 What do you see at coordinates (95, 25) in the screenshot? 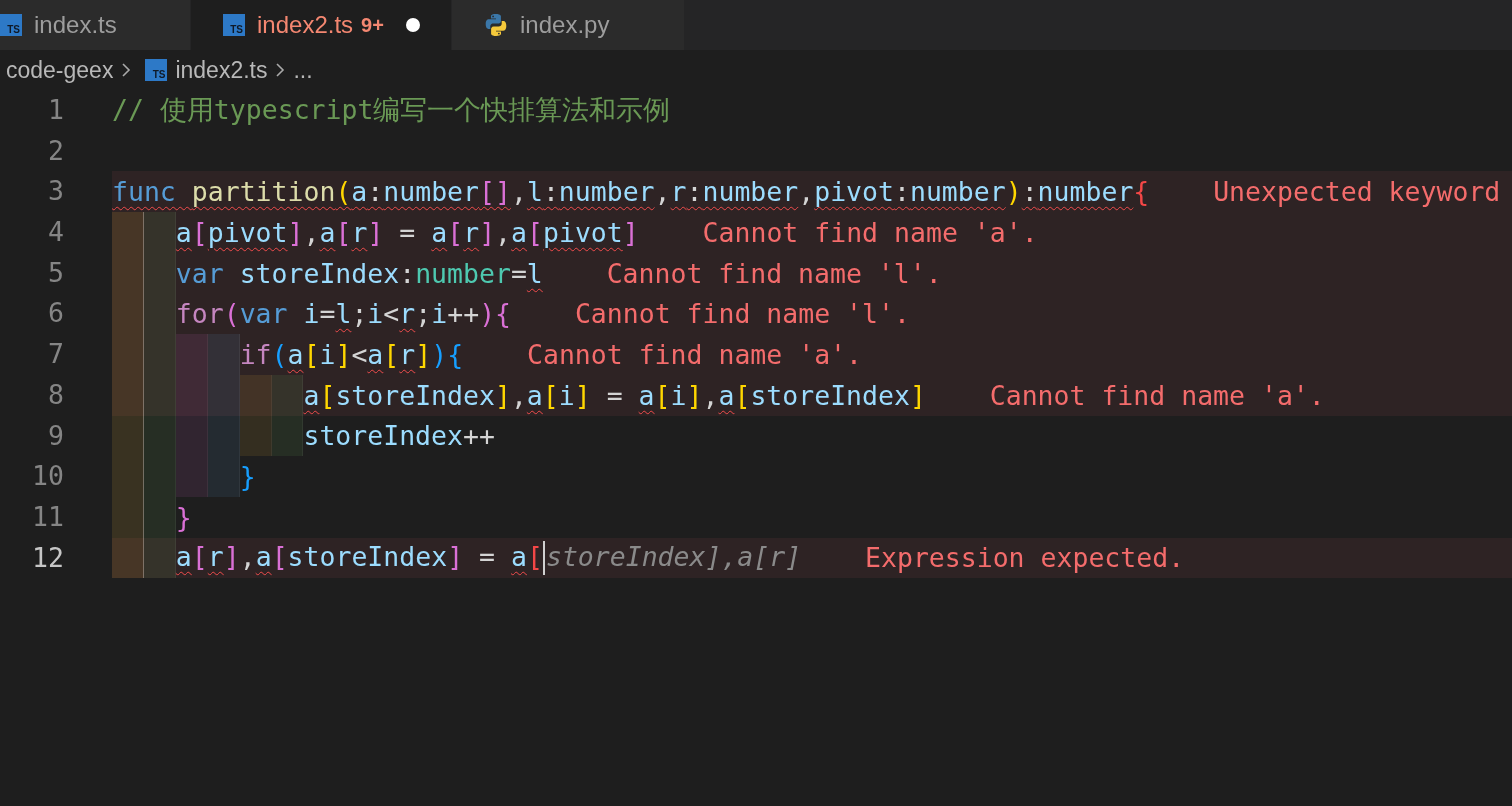
I see `editor-tab: TS index.ts` at bounding box center [95, 25].